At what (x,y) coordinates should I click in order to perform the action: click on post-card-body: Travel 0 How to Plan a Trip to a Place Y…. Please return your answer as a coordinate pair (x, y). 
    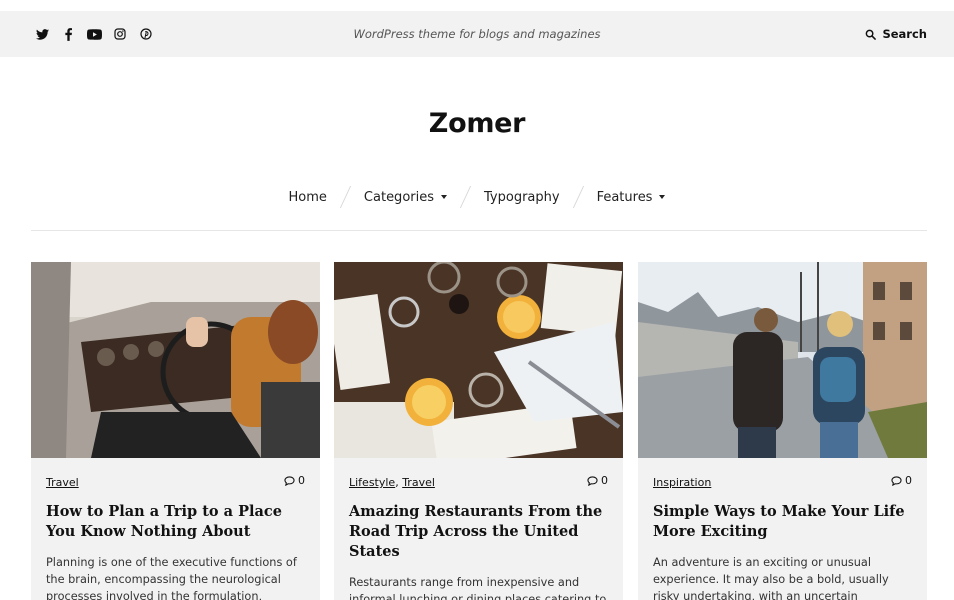
    Looking at the image, I should click on (175, 537).